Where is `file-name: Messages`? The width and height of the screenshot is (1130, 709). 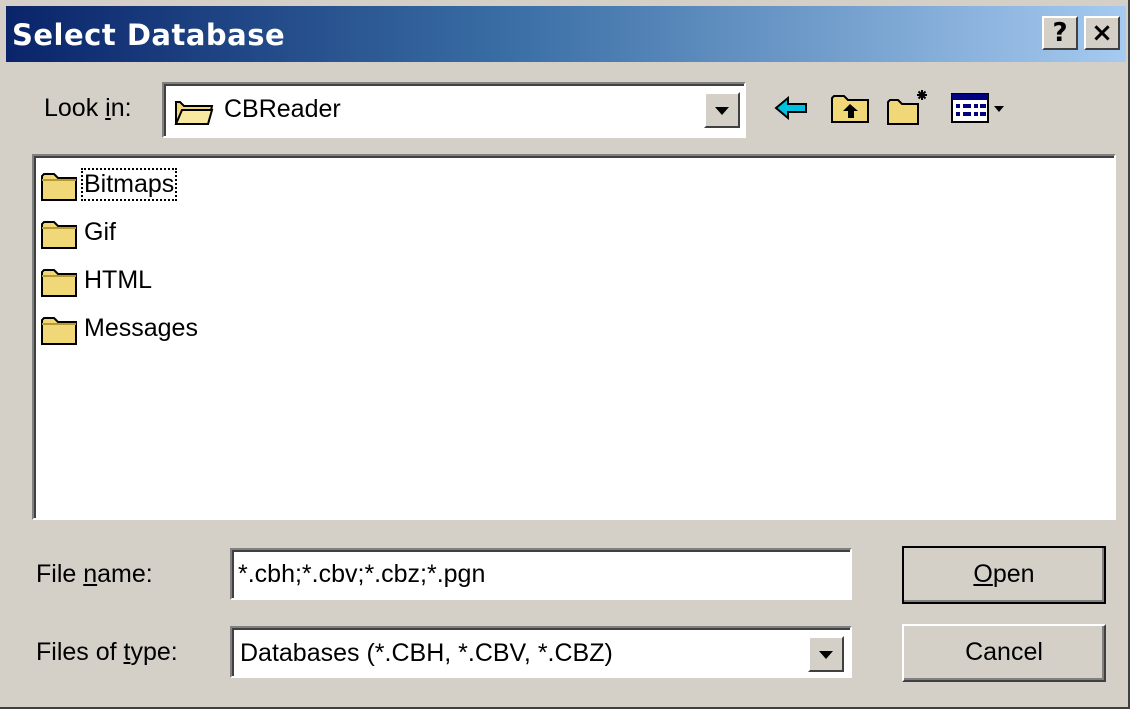
file-name: Messages is located at coordinates (141, 328).